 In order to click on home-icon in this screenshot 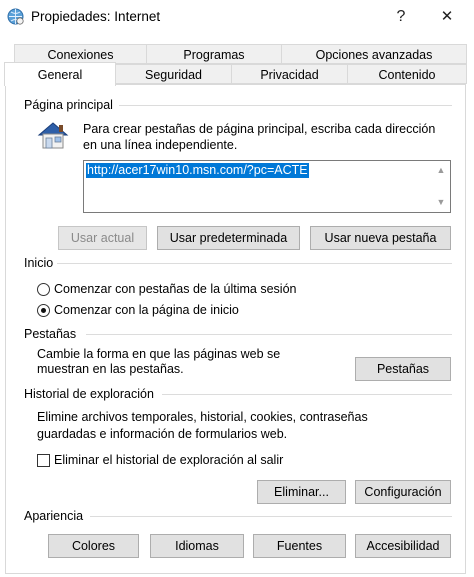, I will do `click(53, 135)`.